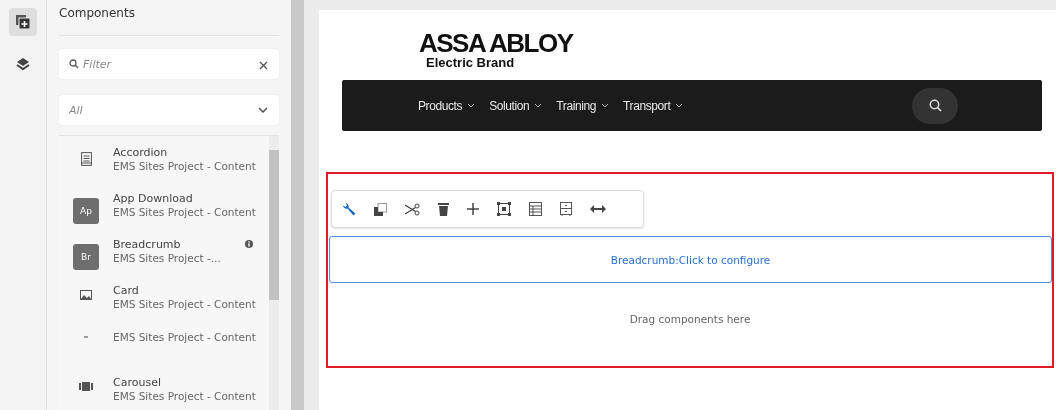  I want to click on group-icon, so click(504, 209).